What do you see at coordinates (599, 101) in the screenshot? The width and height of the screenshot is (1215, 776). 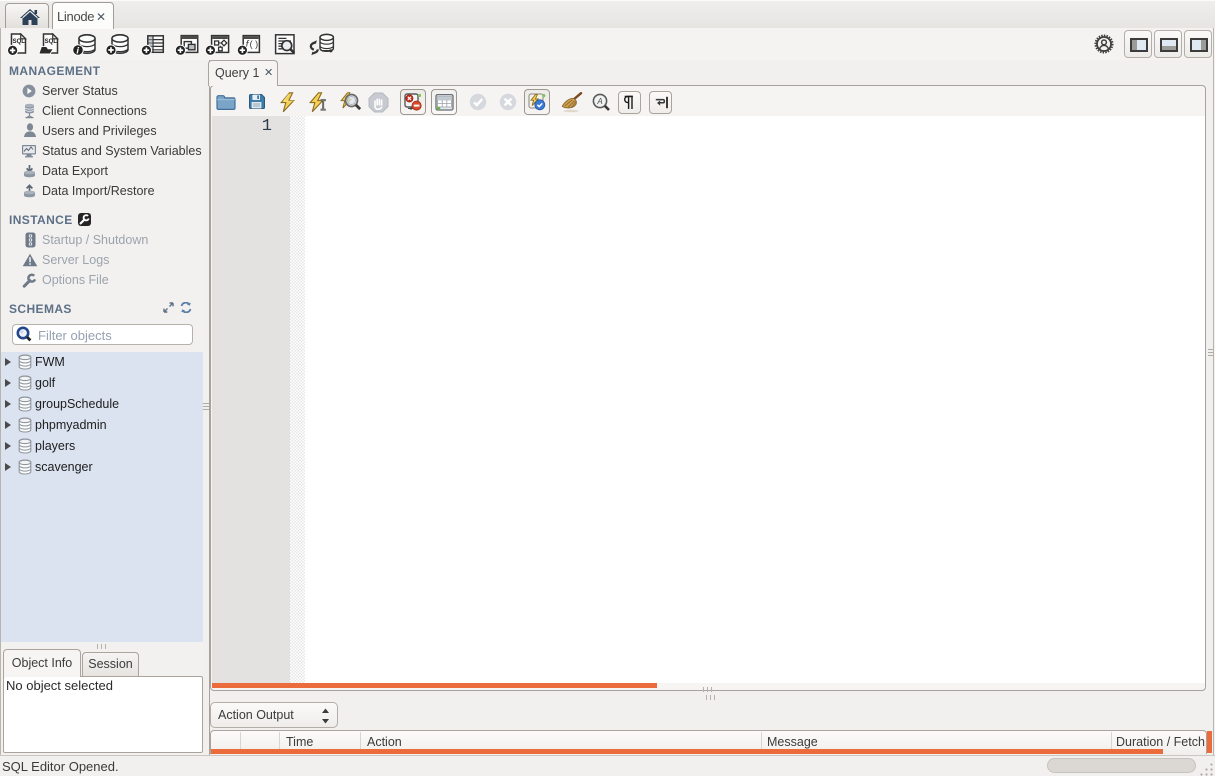 I see `svg-text: A` at bounding box center [599, 101].